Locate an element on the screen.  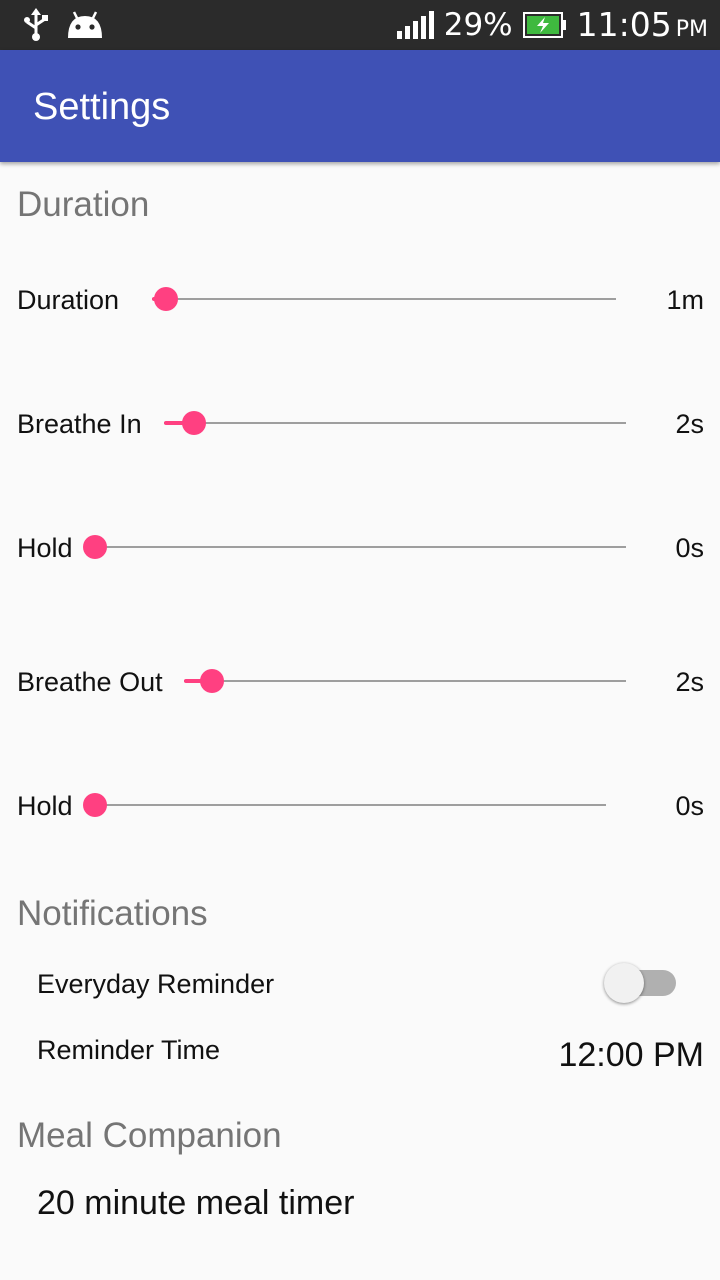
hold-out-slider-thumb is located at coordinates (95, 805).